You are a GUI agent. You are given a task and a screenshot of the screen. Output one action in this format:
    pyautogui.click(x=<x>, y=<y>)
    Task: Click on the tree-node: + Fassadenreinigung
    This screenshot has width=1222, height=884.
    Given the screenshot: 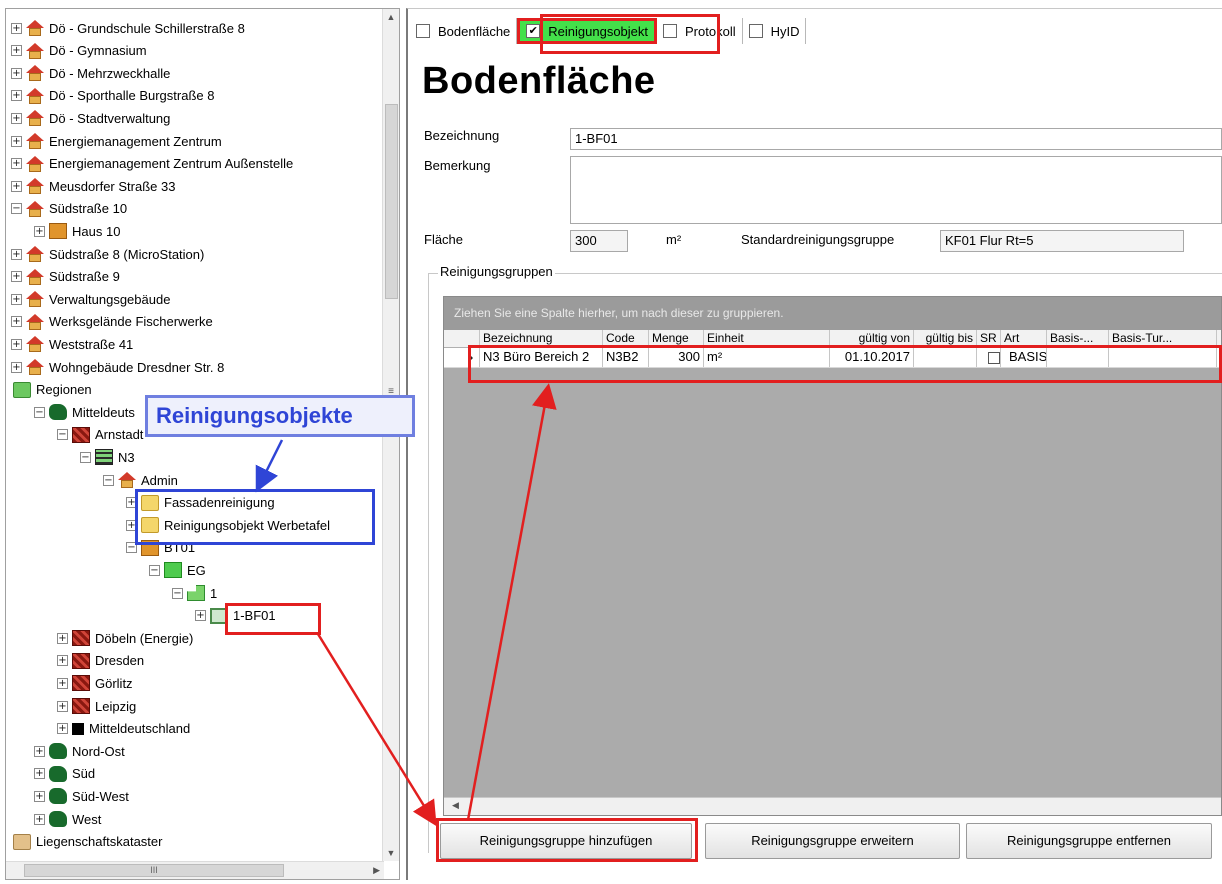 What is the action you would take?
    pyautogui.click(x=200, y=503)
    